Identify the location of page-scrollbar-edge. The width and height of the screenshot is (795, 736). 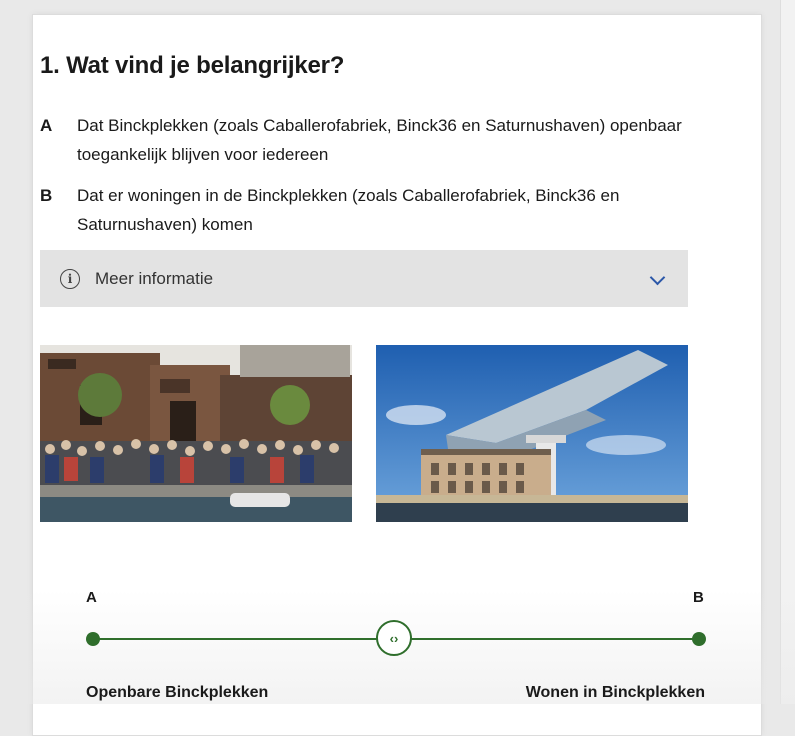
(787, 352).